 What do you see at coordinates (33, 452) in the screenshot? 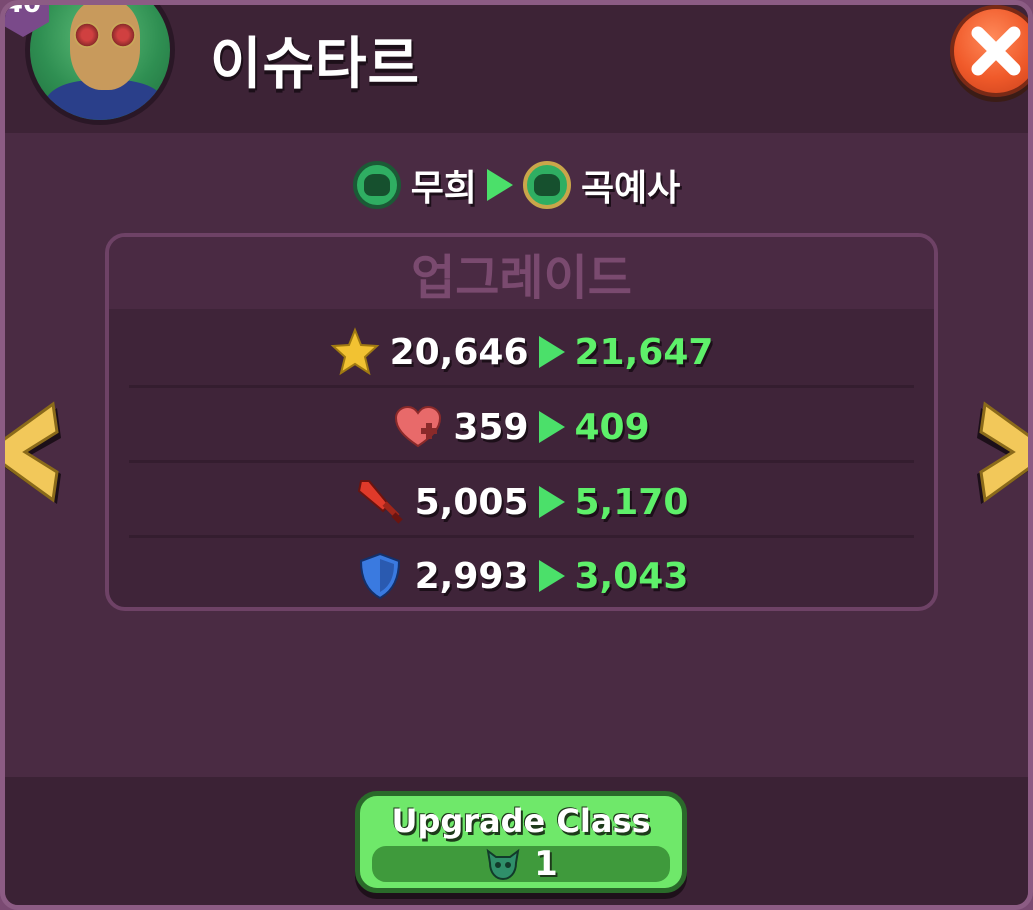
I see `chevron-left-icon` at bounding box center [33, 452].